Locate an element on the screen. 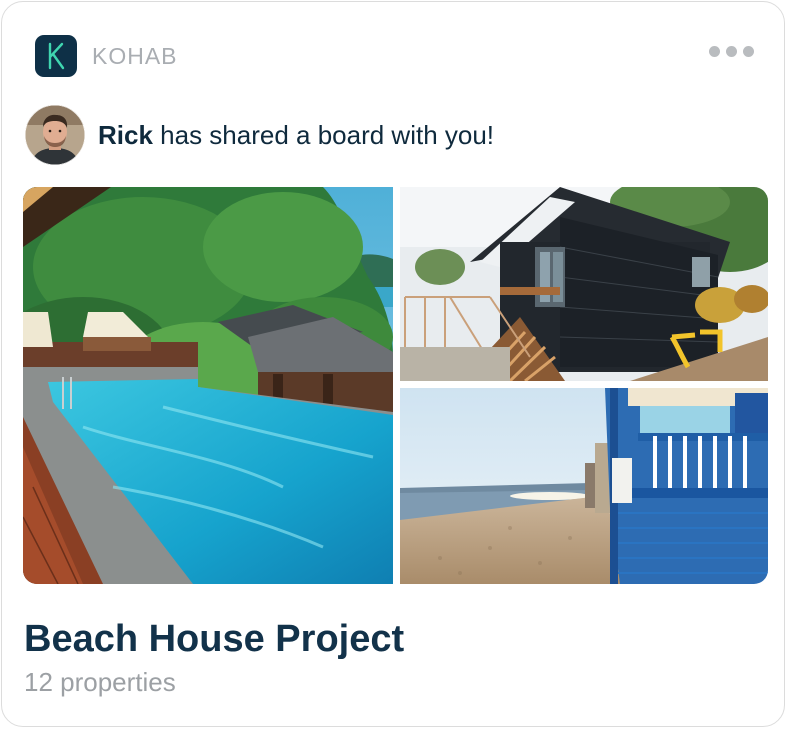  kohab-logo-icon is located at coordinates (56, 56).